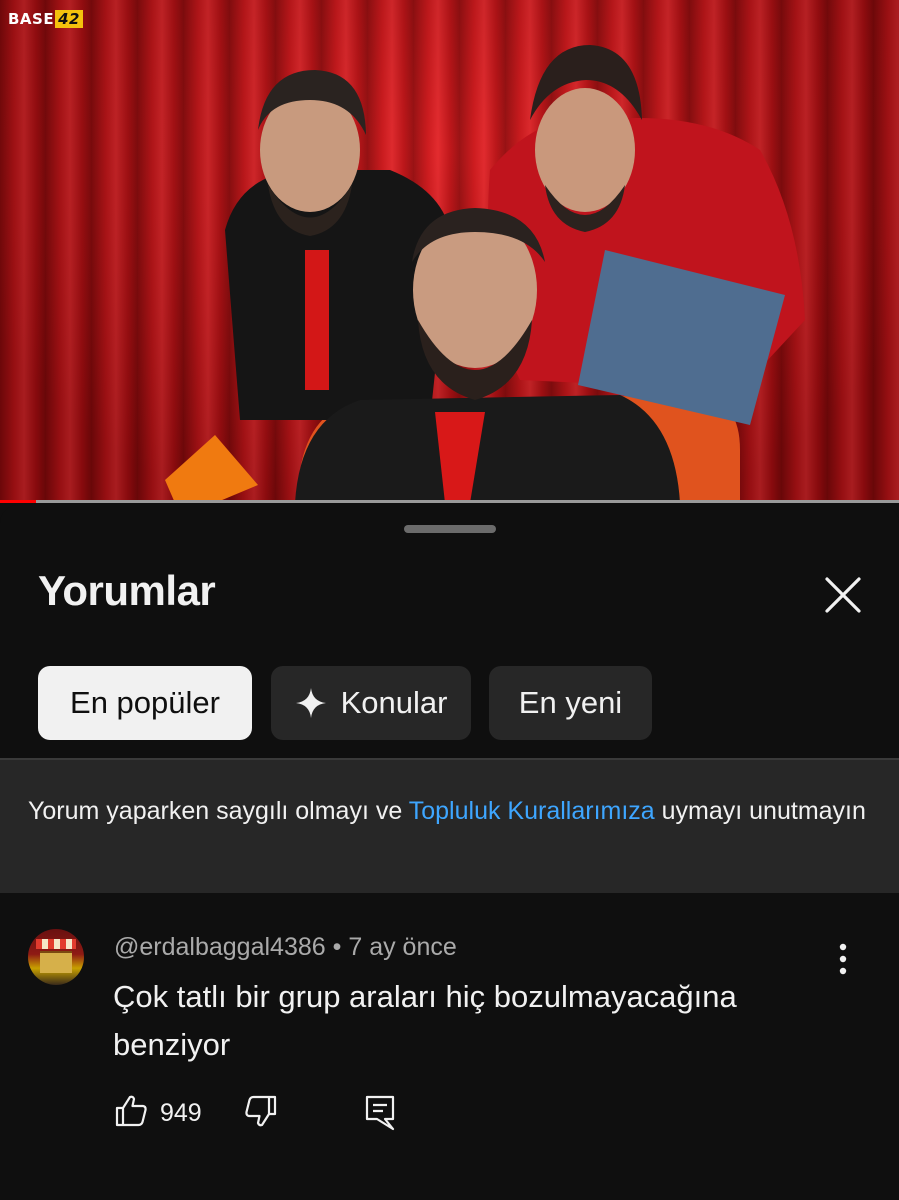 This screenshot has width=899, height=1200. Describe the element at coordinates (402, 947) in the screenshot. I see `comment-time: 7 ay önce` at that location.